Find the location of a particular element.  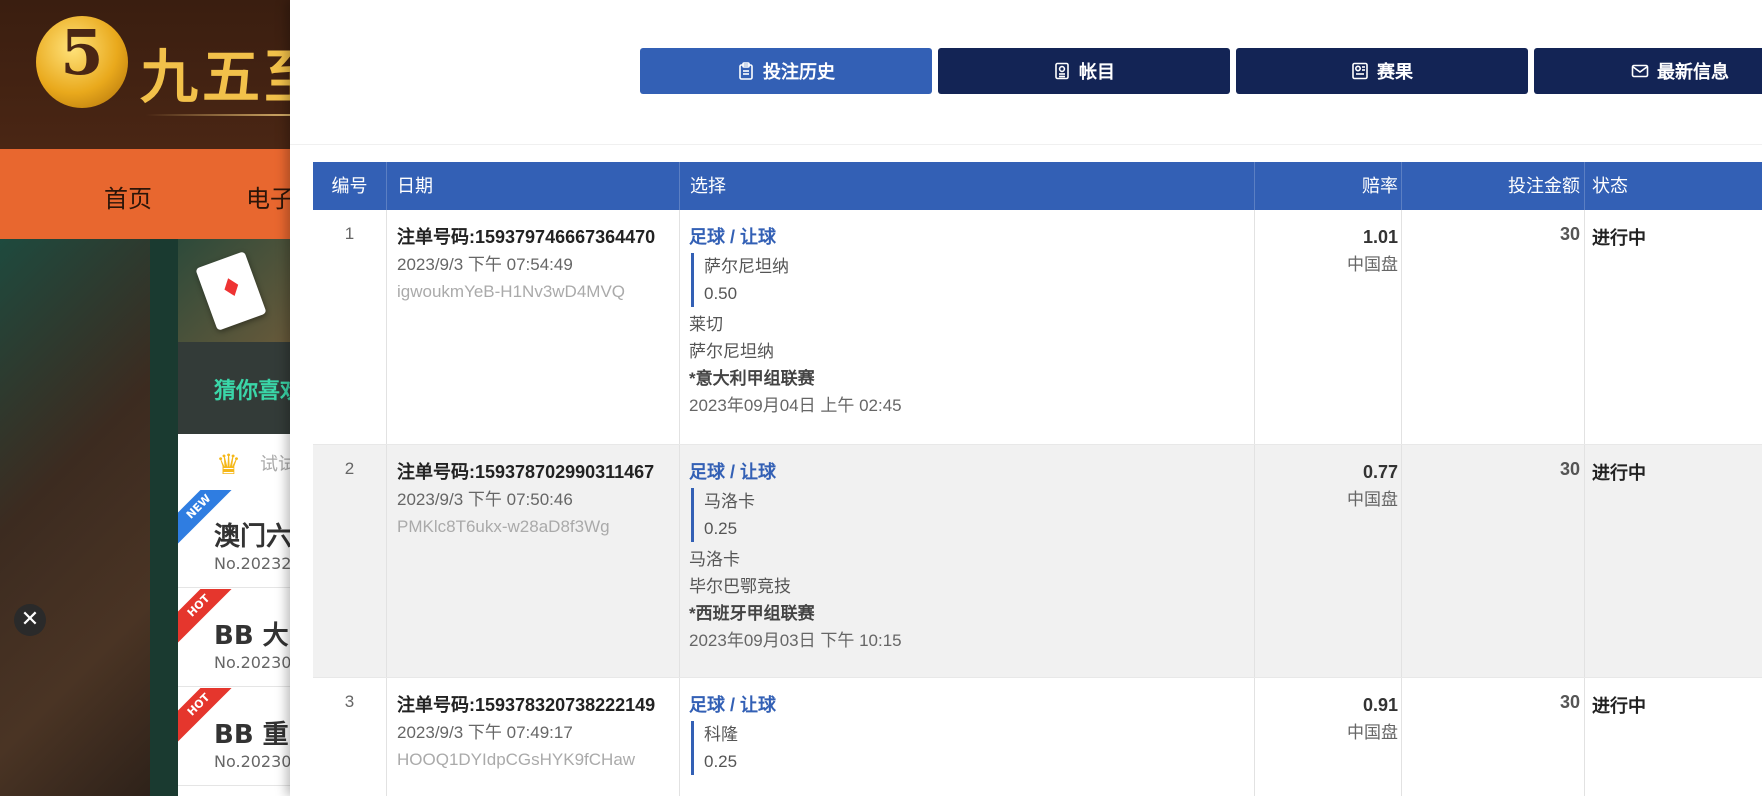

odds-value: 1.01 is located at coordinates (1380, 237).